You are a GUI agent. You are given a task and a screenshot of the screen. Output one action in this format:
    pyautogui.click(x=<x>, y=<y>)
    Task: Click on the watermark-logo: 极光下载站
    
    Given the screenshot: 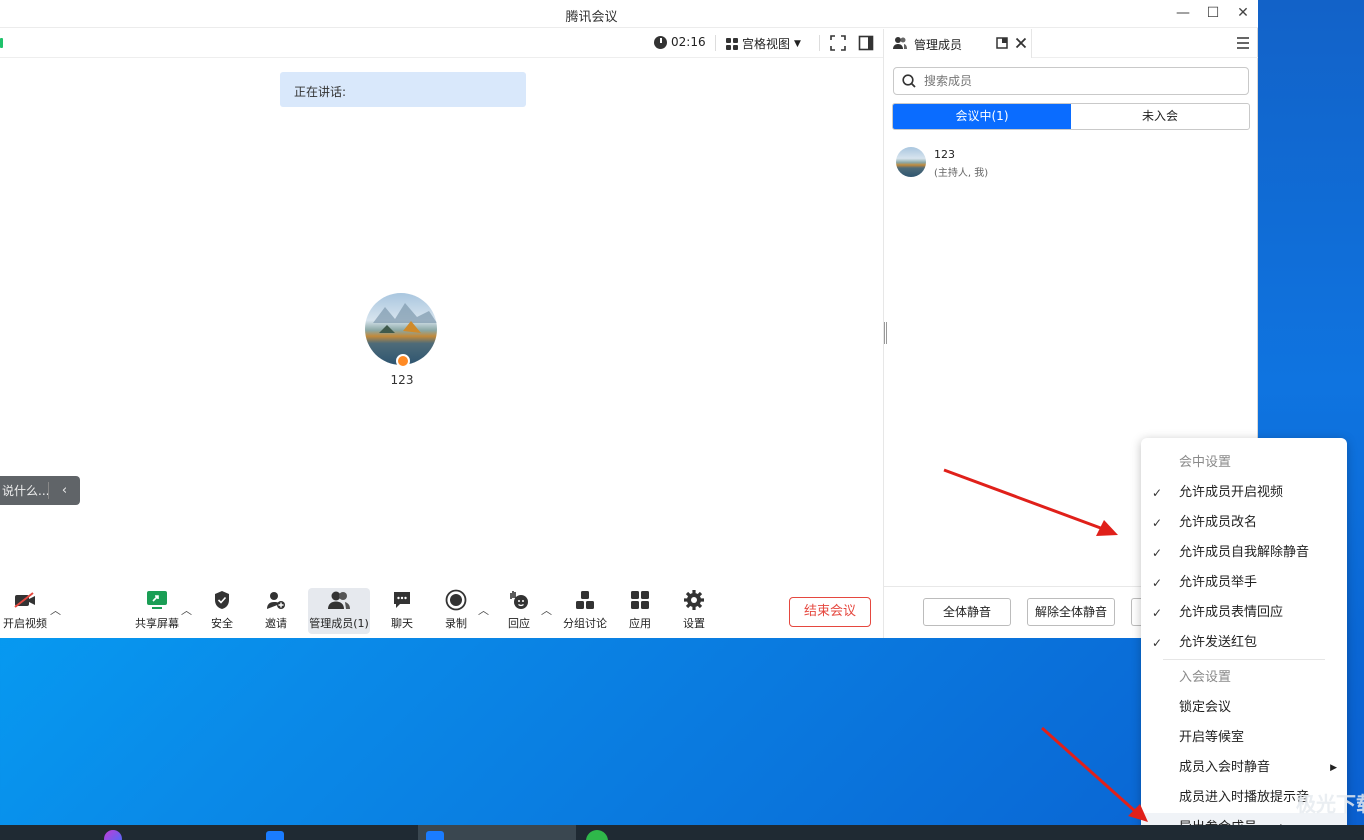 What is the action you would take?
    pyautogui.click(x=1330, y=804)
    